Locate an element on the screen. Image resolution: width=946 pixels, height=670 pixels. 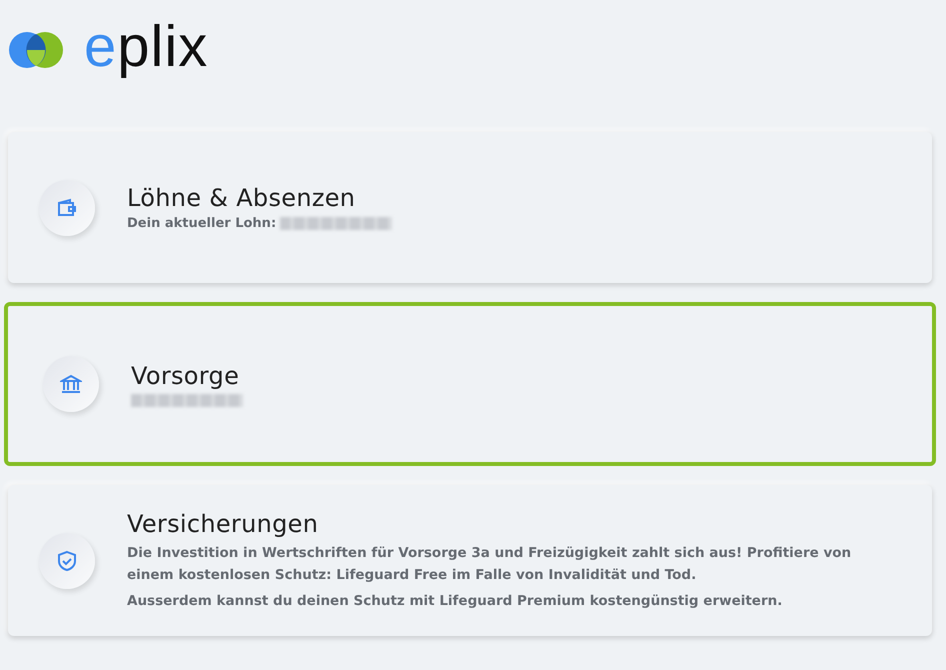
card-title: Vorsorge is located at coordinates (185, 376).